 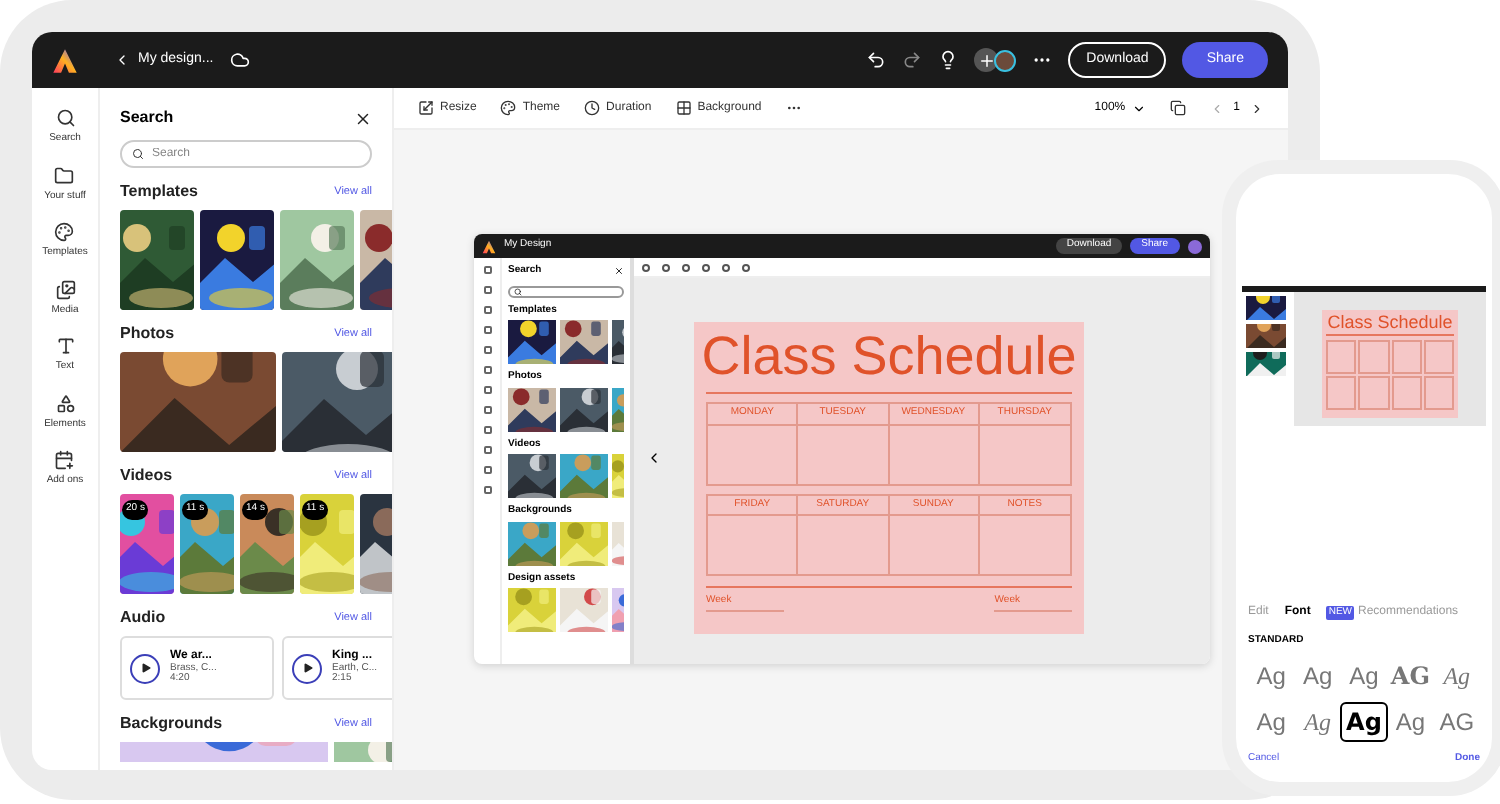 I want to click on redo-icon, so click(x=912, y=60).